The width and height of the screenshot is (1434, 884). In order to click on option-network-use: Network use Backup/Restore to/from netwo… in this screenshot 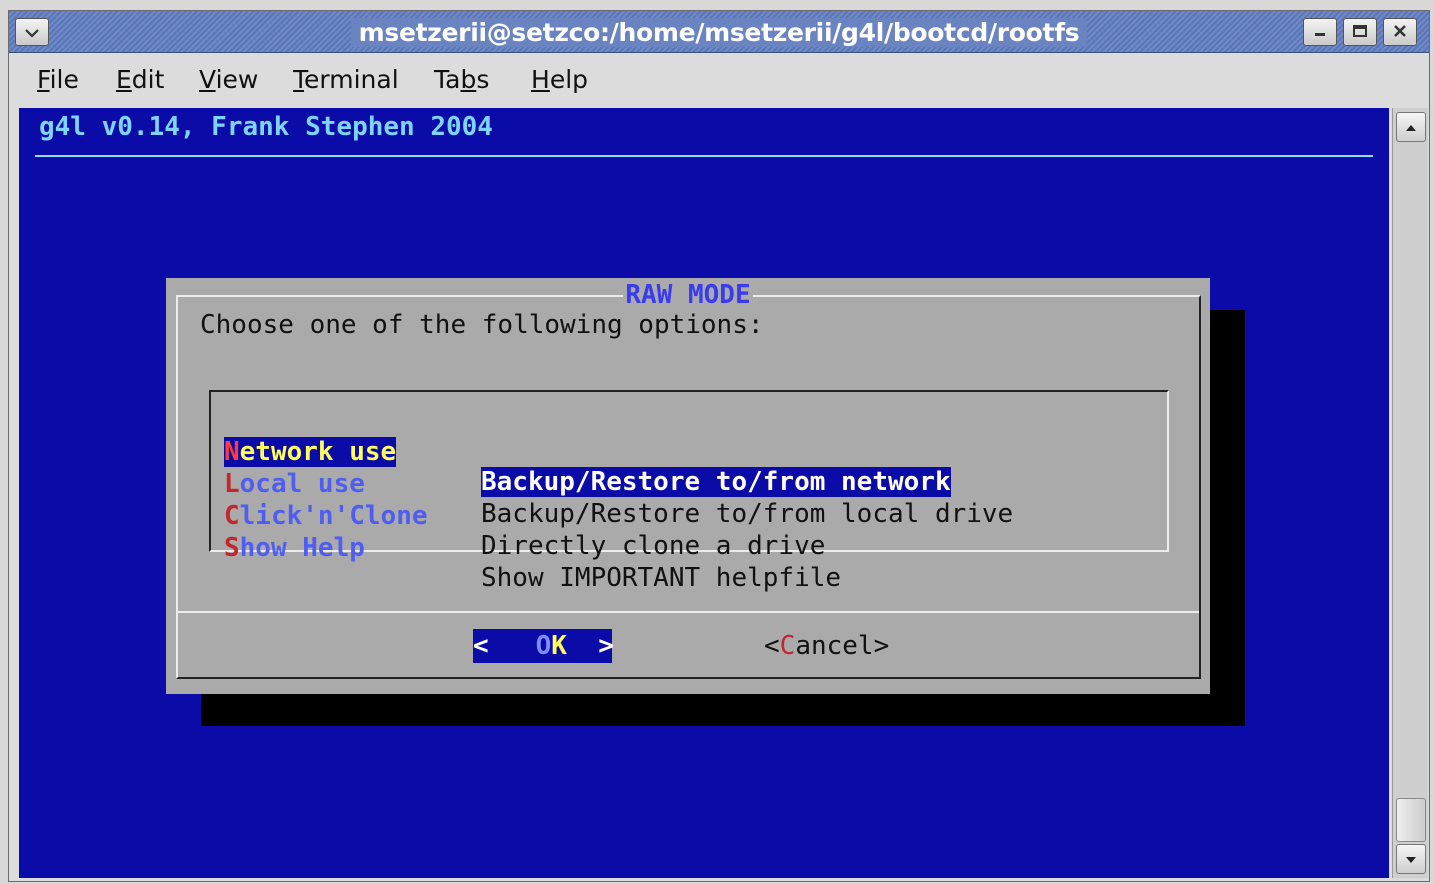, I will do `click(587, 452)`.